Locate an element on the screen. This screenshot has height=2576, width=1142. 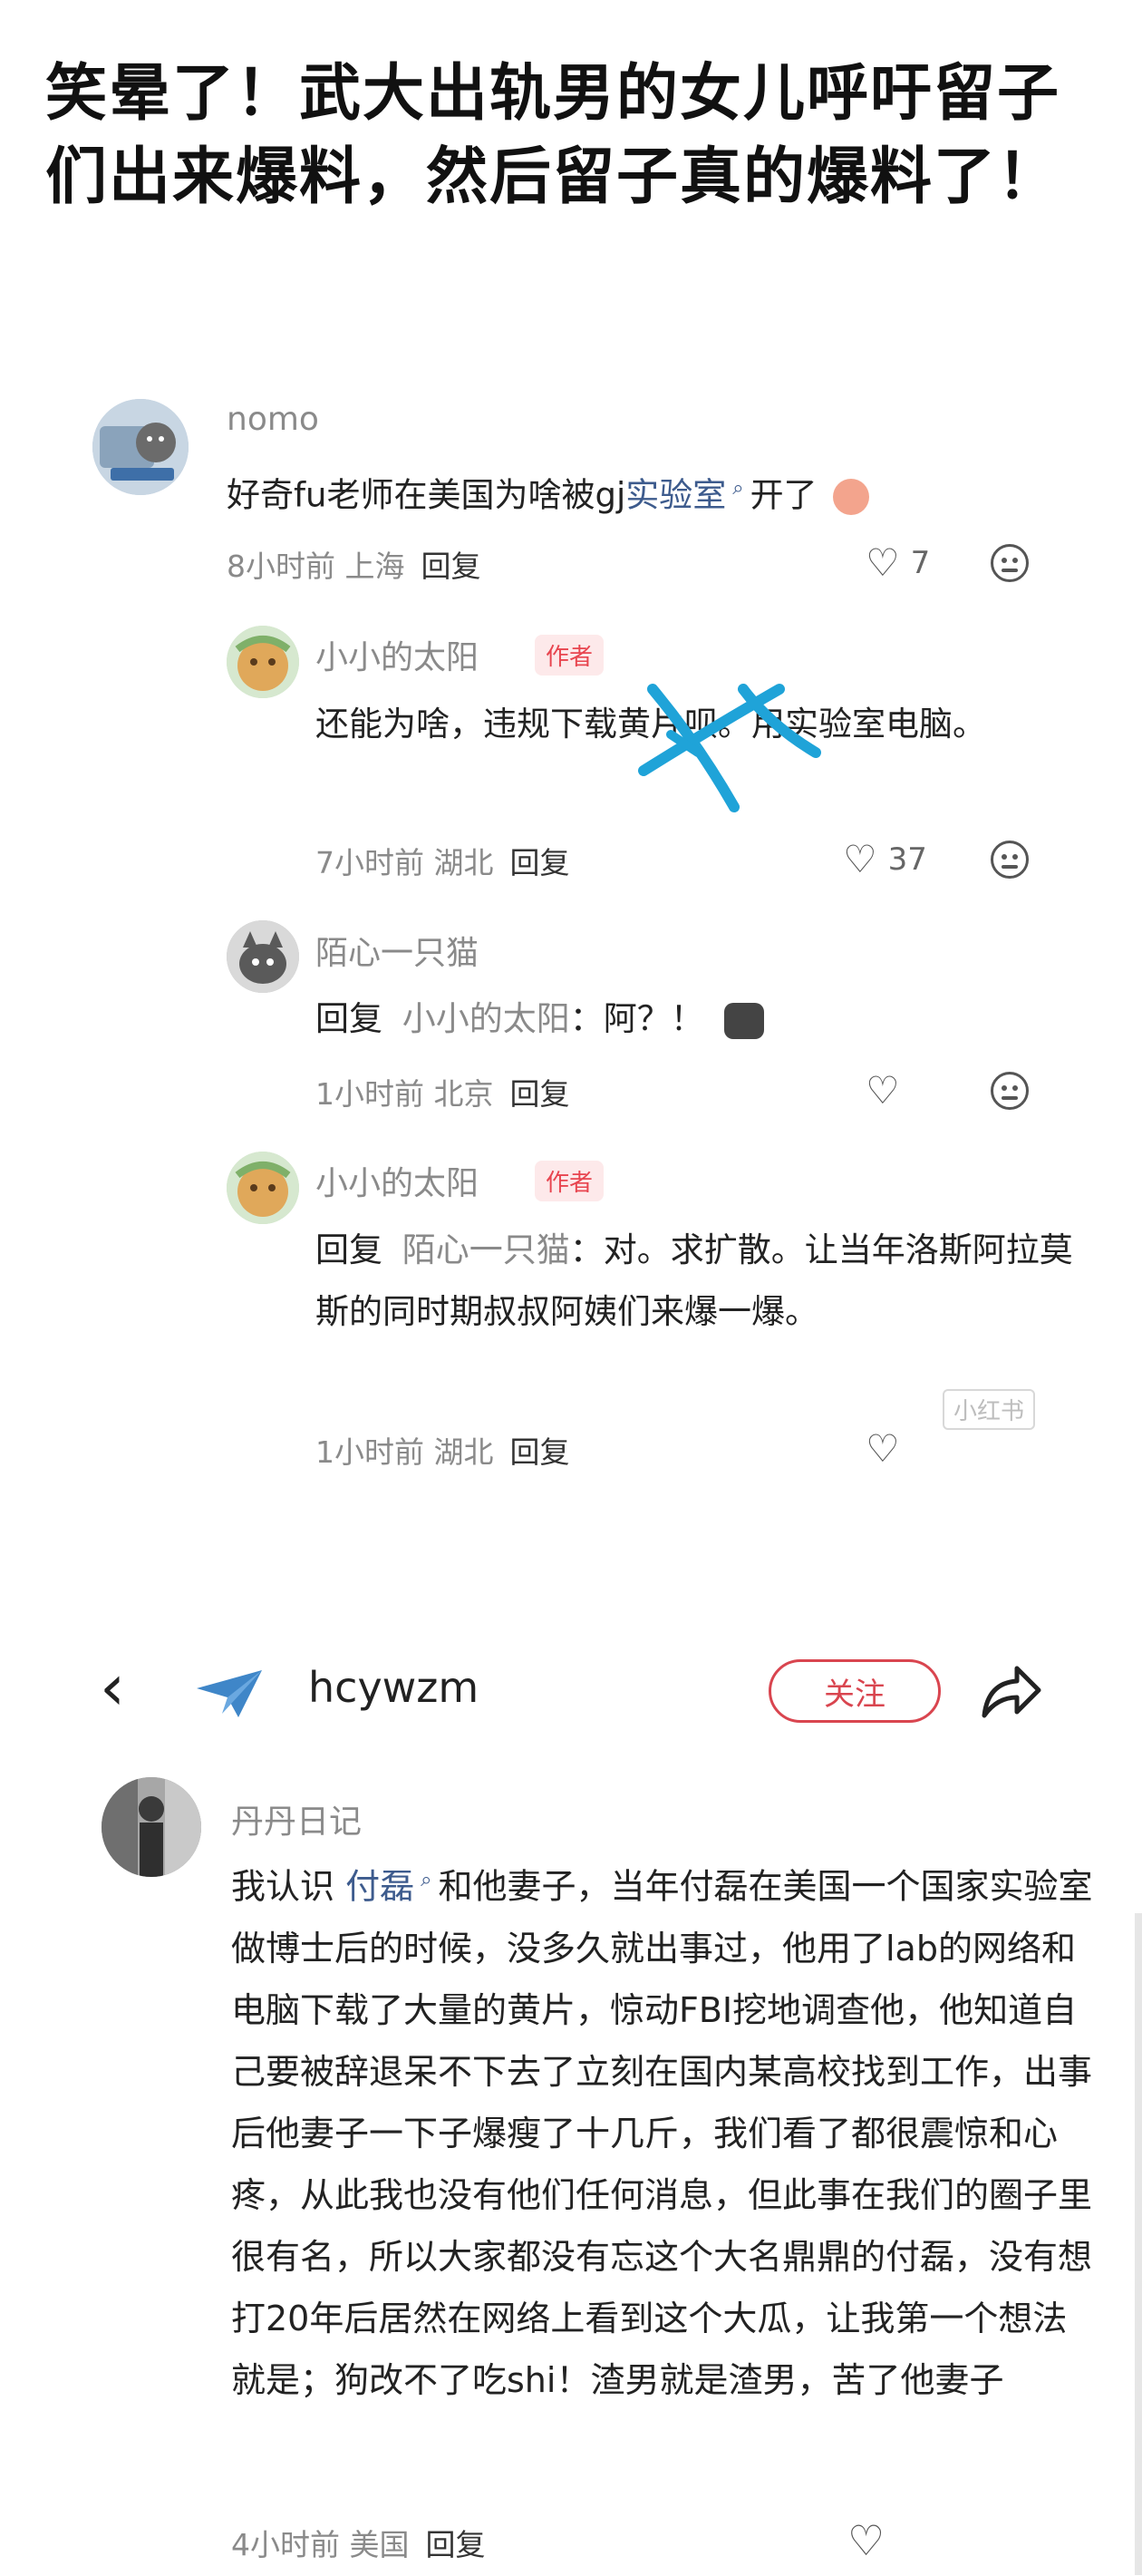
comment-text: 回复 小小的太阳：阿？！ is located at coordinates (705, 1019).